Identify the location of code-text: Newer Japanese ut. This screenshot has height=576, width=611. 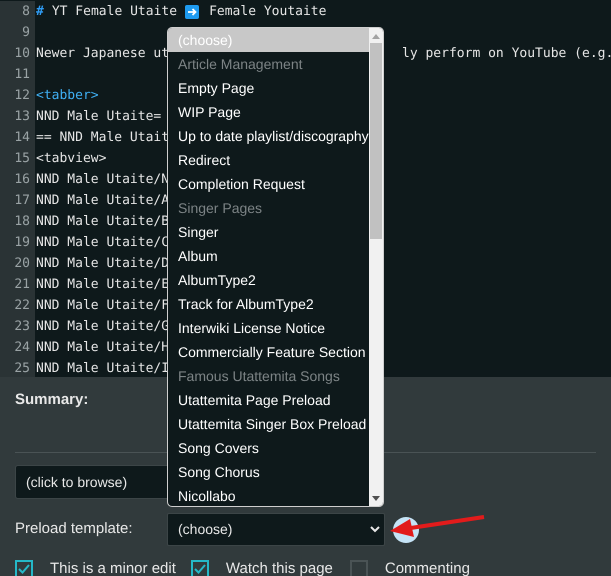
(103, 53).